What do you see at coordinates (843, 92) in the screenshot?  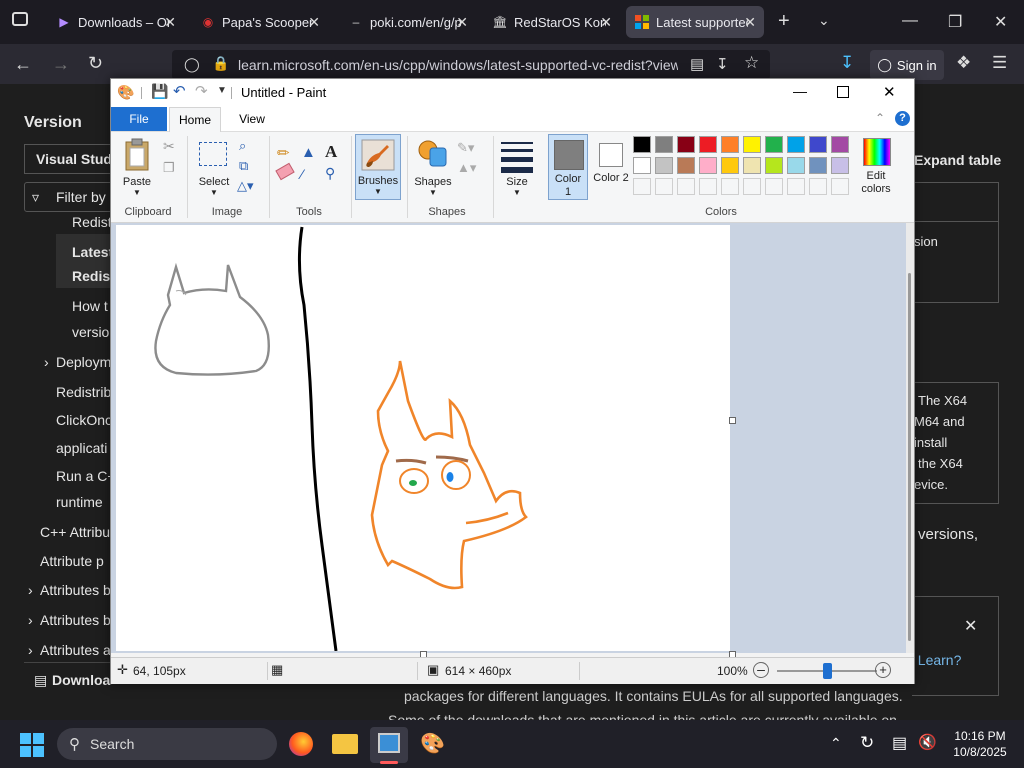 I see `maximize-icon` at bounding box center [843, 92].